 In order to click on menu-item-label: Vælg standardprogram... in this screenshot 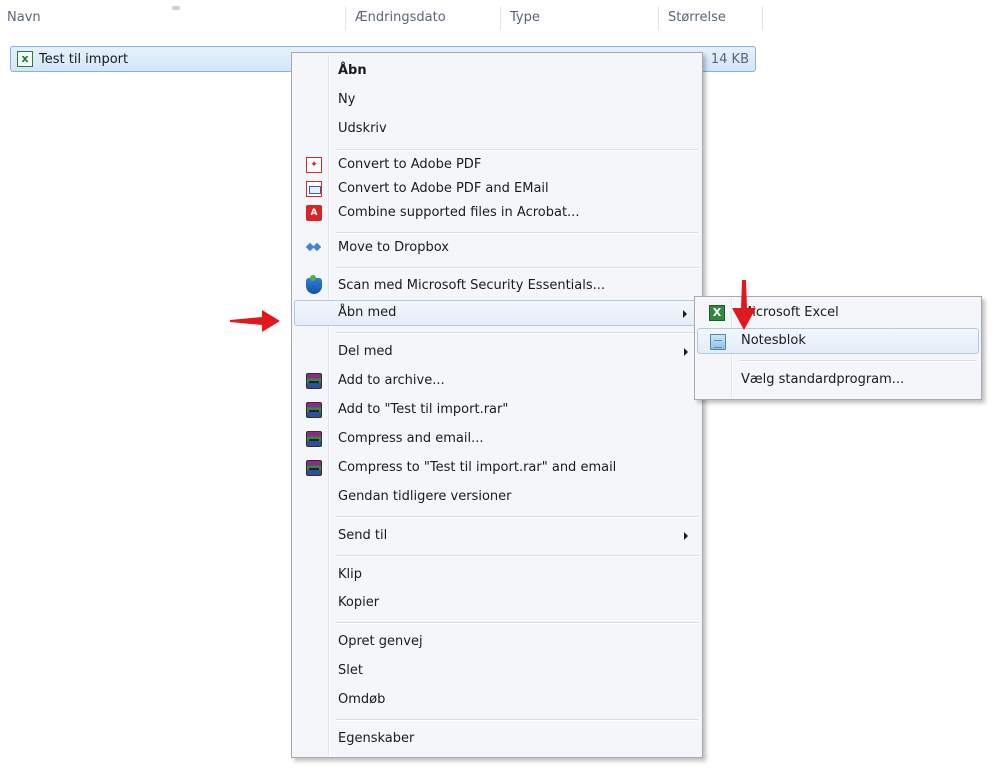, I will do `click(823, 379)`.